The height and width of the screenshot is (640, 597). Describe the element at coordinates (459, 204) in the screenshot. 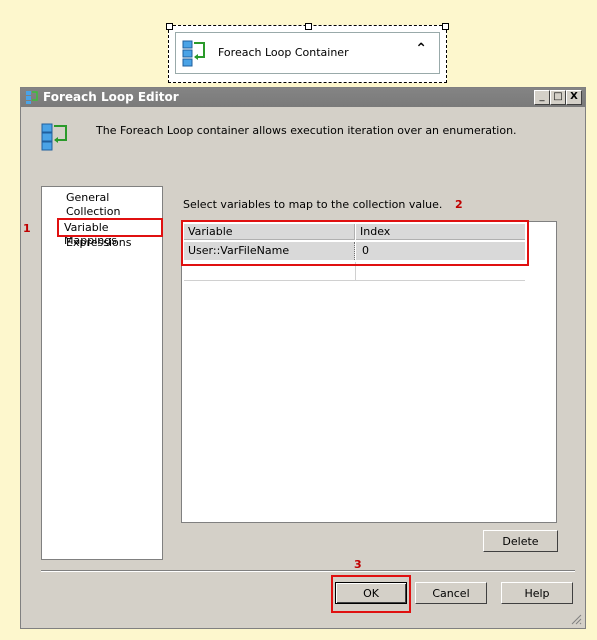

I see `annotation-number-2: 2` at that location.